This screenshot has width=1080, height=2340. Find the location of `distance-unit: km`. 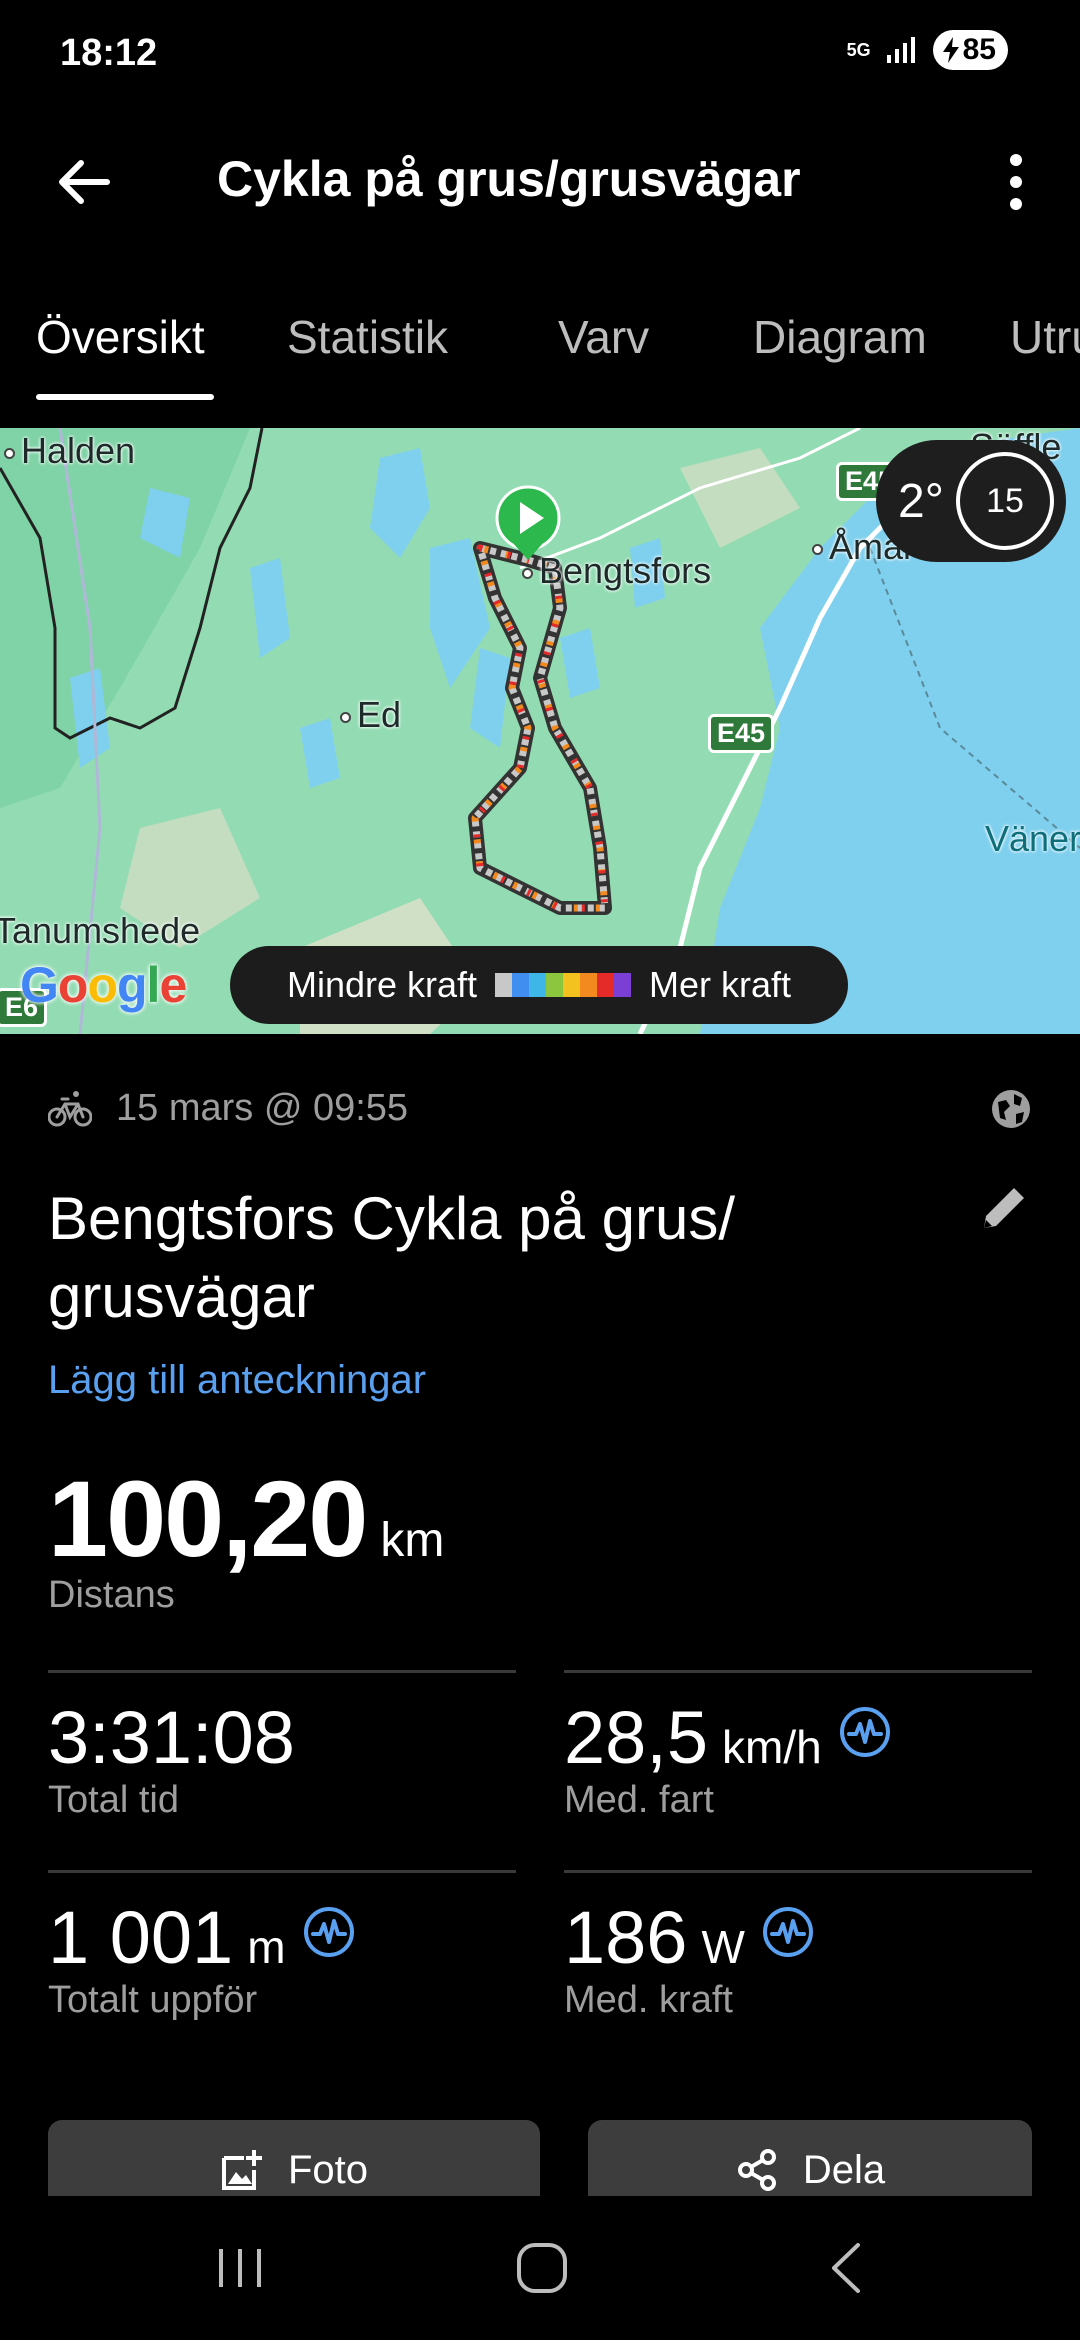

distance-unit: km is located at coordinates (412, 1540).